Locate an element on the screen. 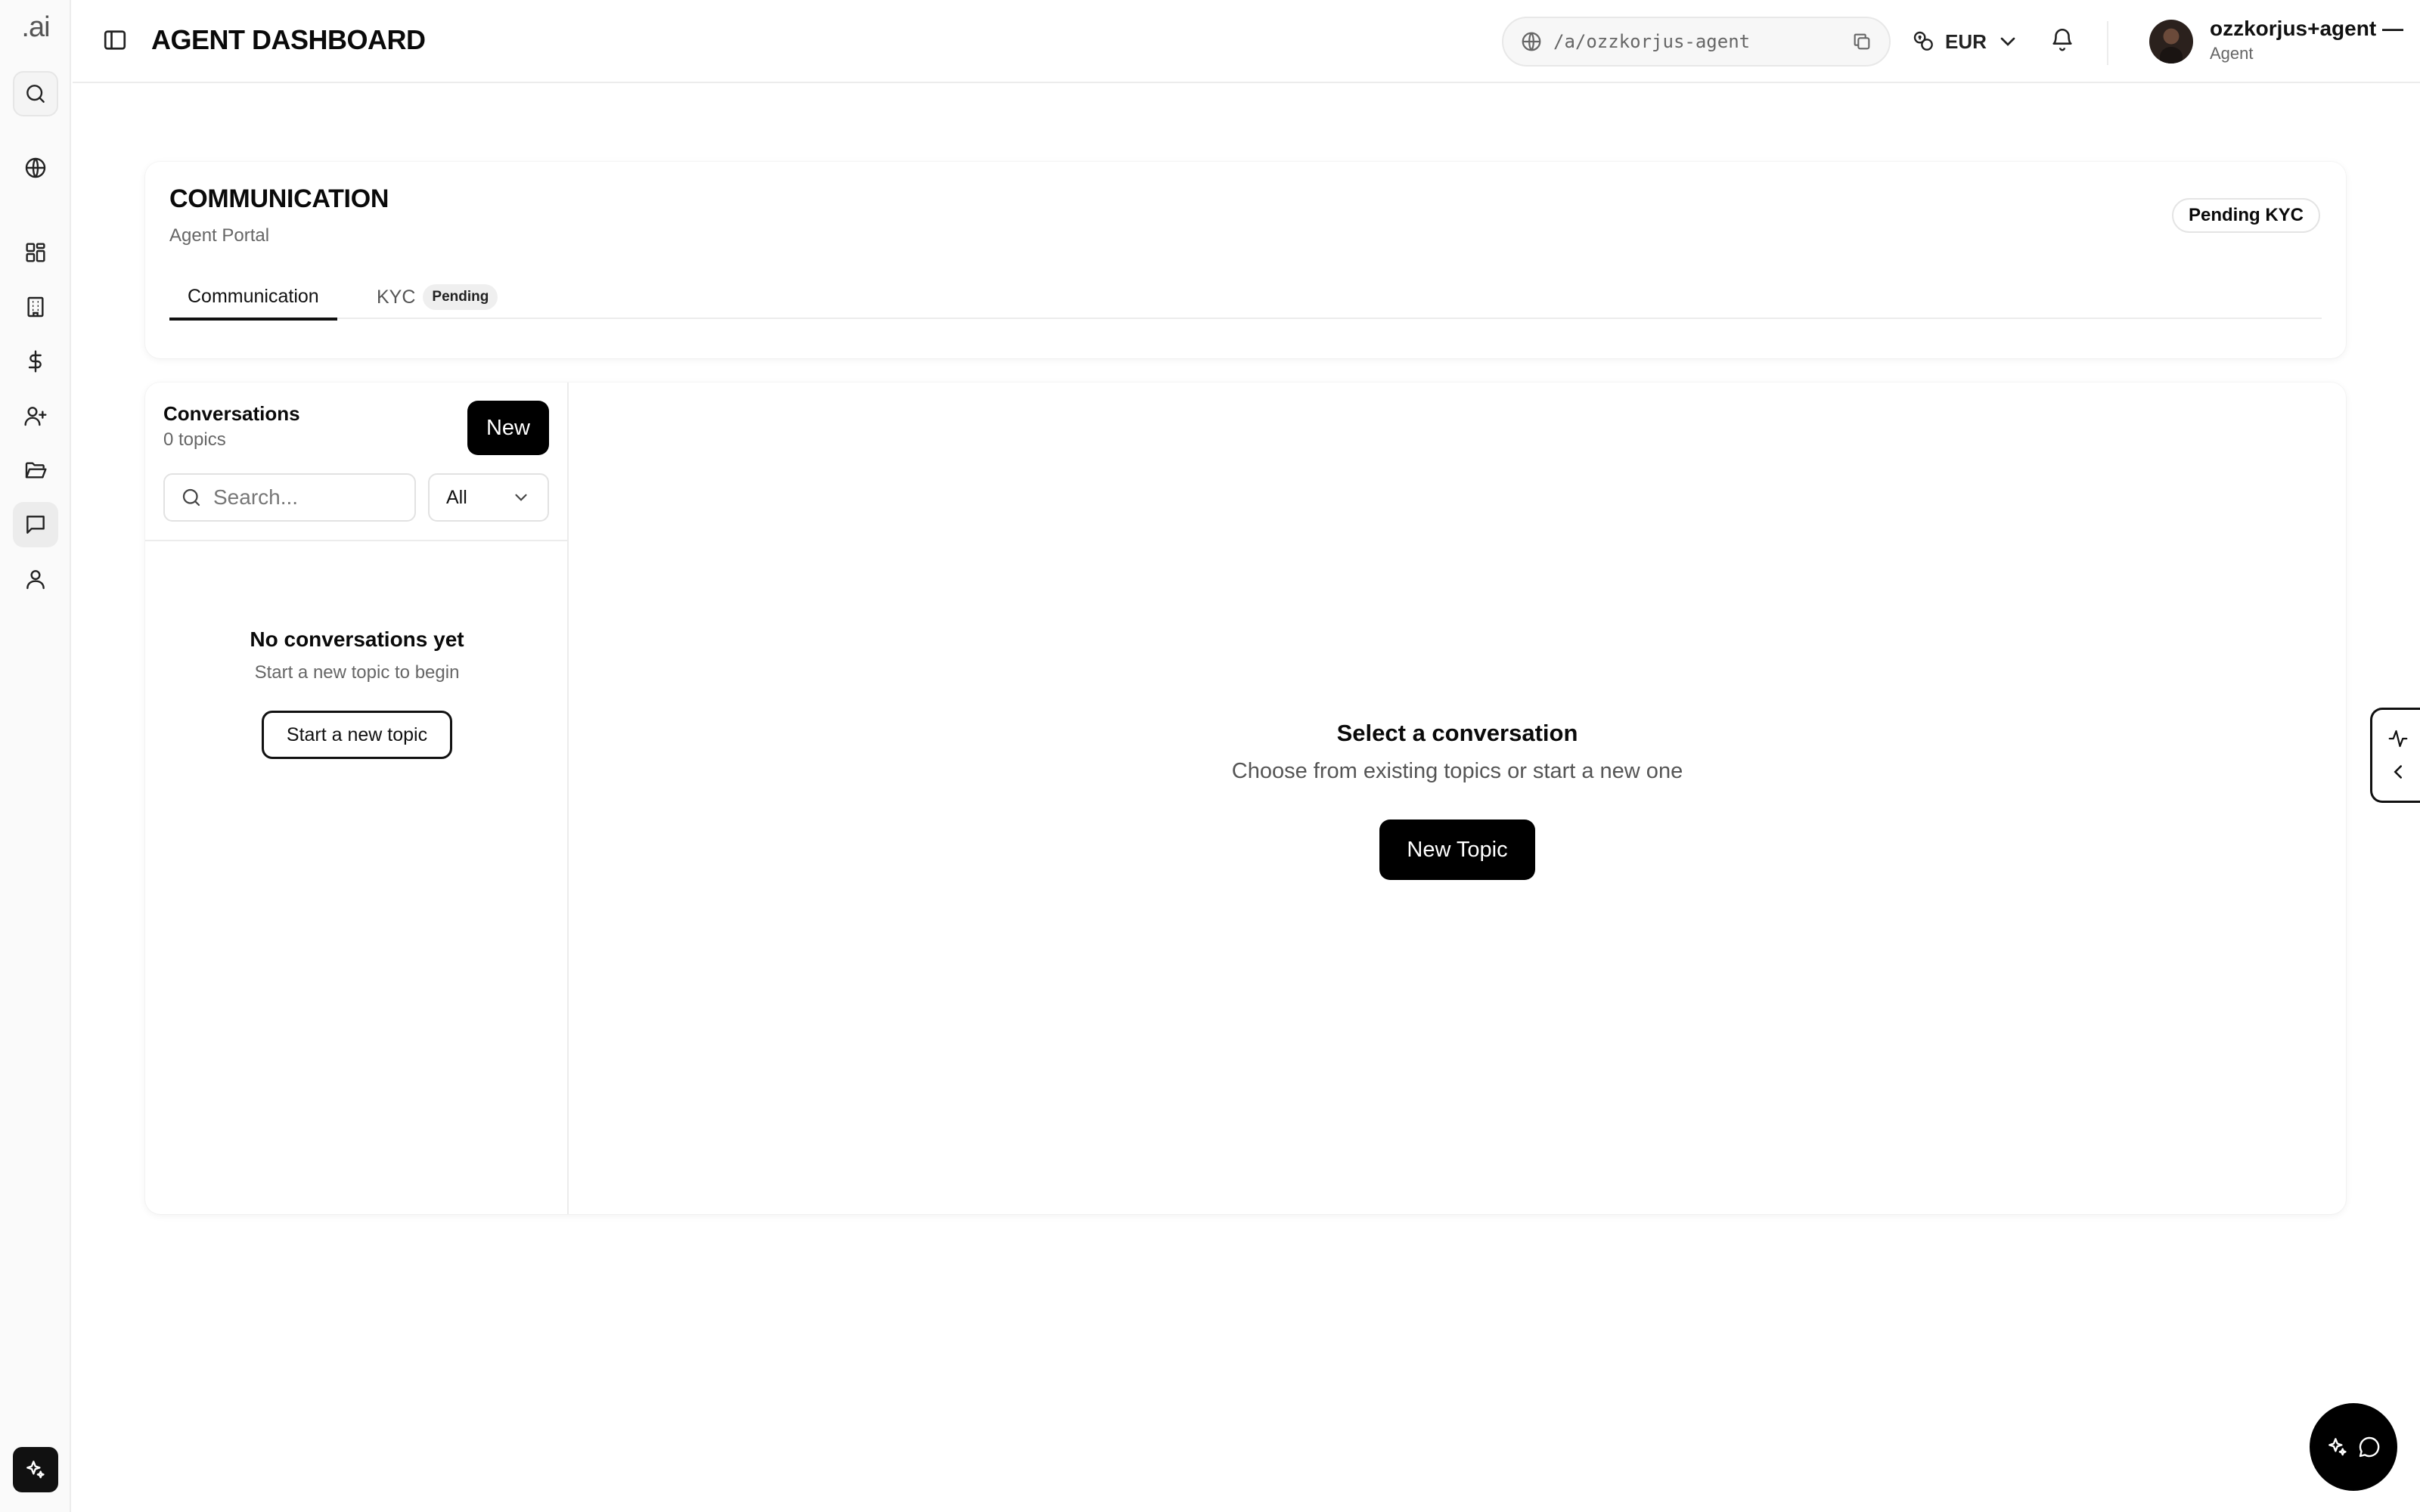 The width and height of the screenshot is (2420, 1512). message-square-icon is located at coordinates (35, 525).